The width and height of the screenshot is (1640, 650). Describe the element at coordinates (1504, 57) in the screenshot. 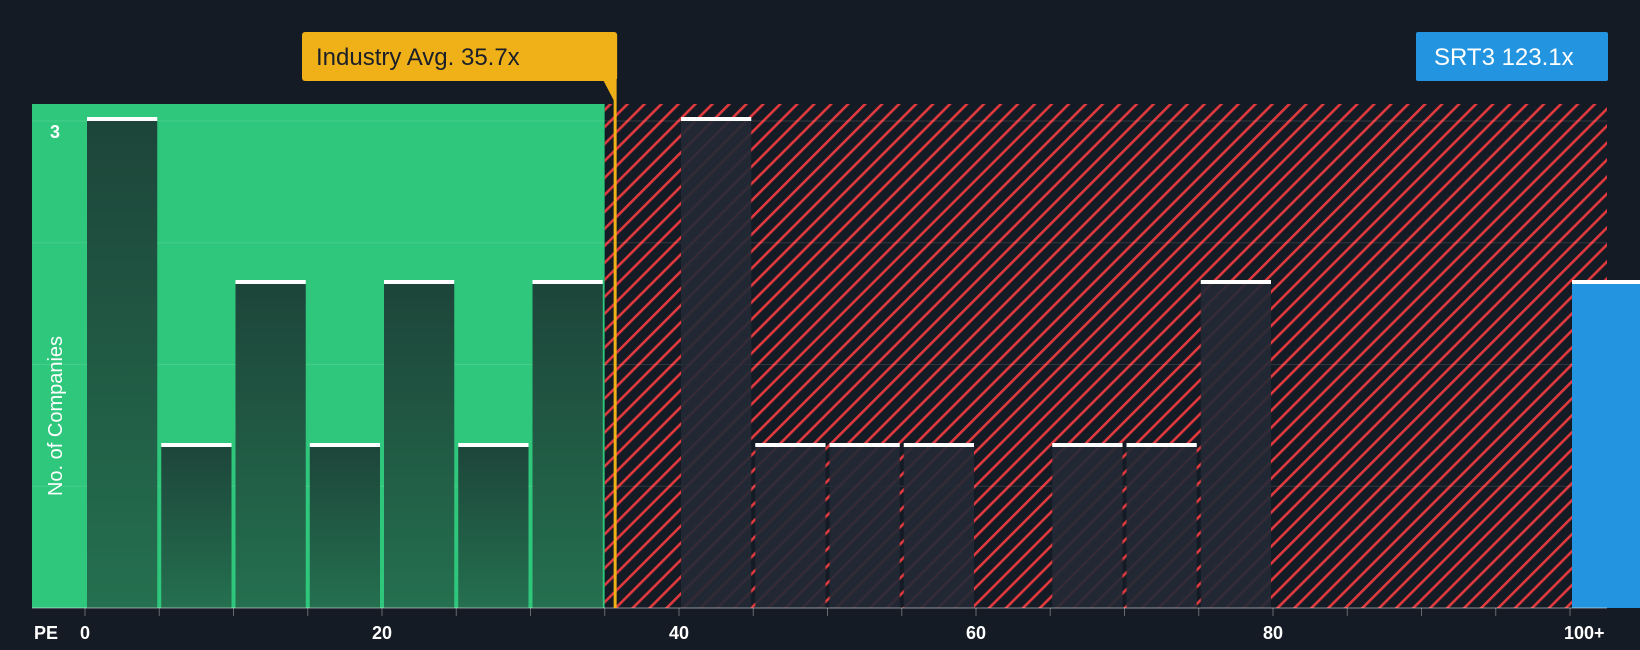

I see `company-label: SRT3 123.1x` at that location.